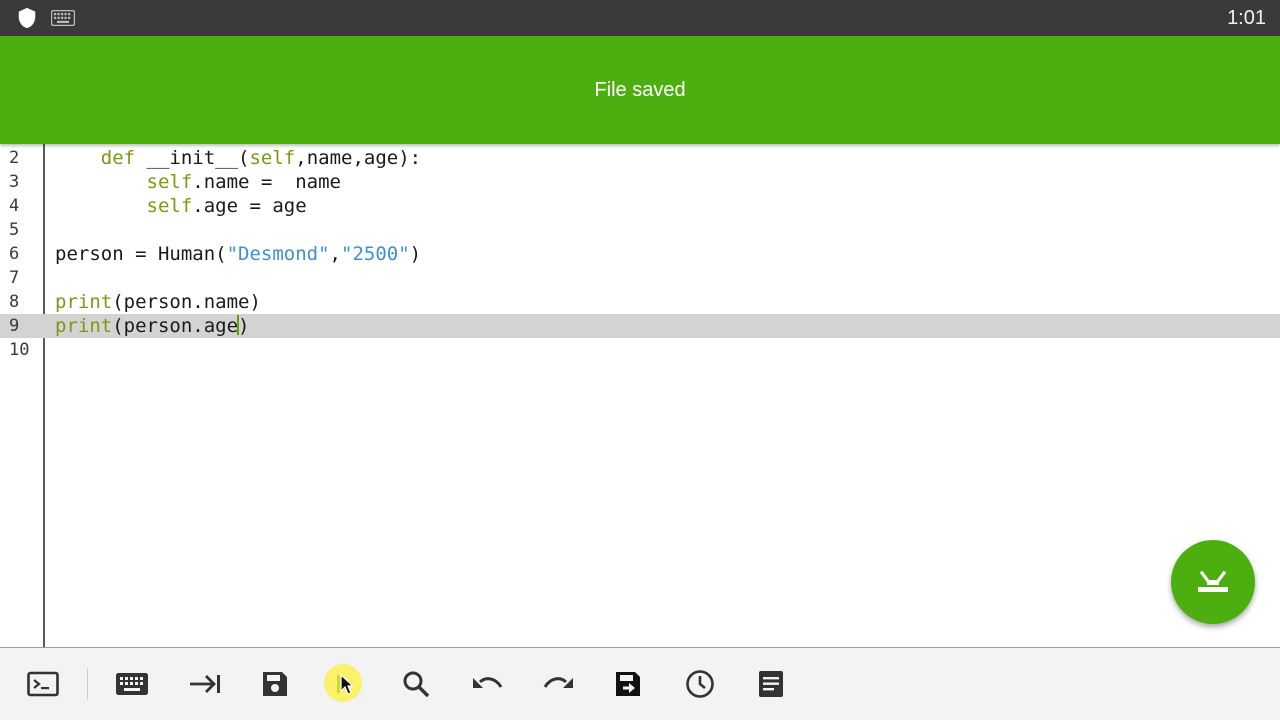 This screenshot has width=1280, height=720. I want to click on line-text: print(person.age), so click(152, 326).